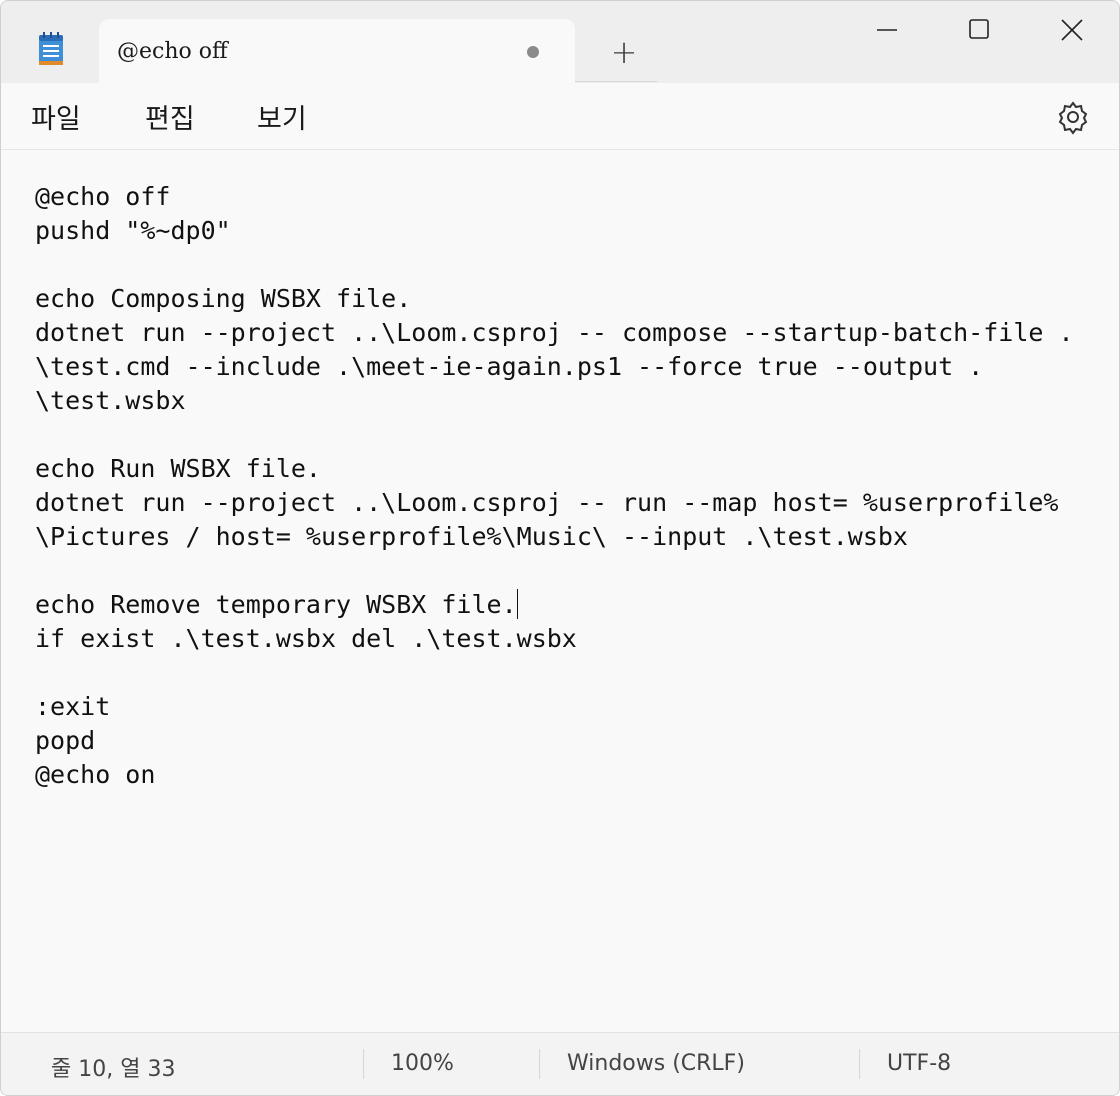 This screenshot has height=1096, width=1120. Describe the element at coordinates (102, 196) in the screenshot. I see `editor-line: @echo off` at that location.